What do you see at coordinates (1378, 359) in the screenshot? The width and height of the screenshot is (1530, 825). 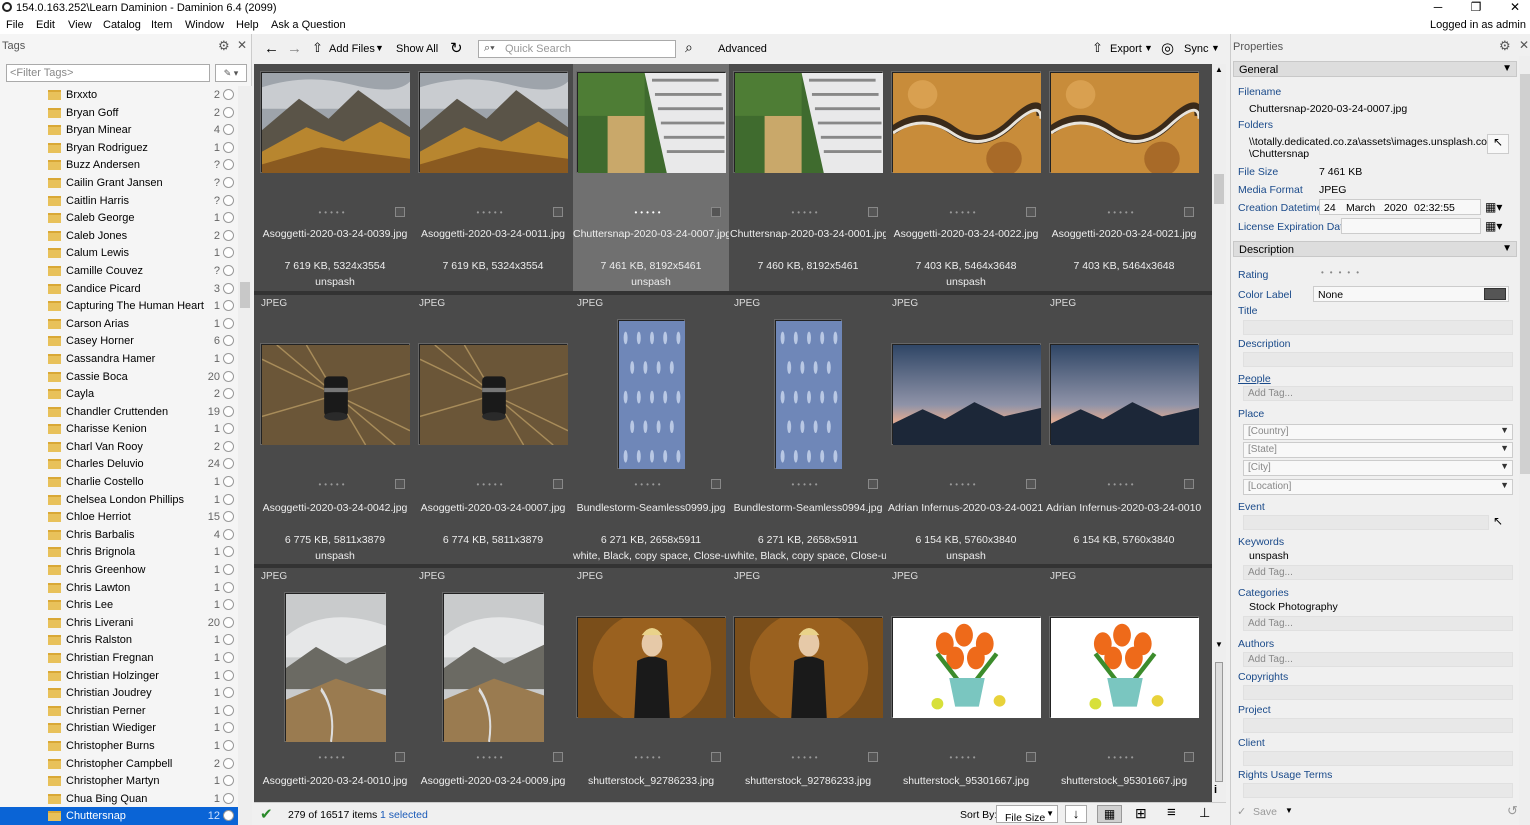 I see `description-field` at bounding box center [1378, 359].